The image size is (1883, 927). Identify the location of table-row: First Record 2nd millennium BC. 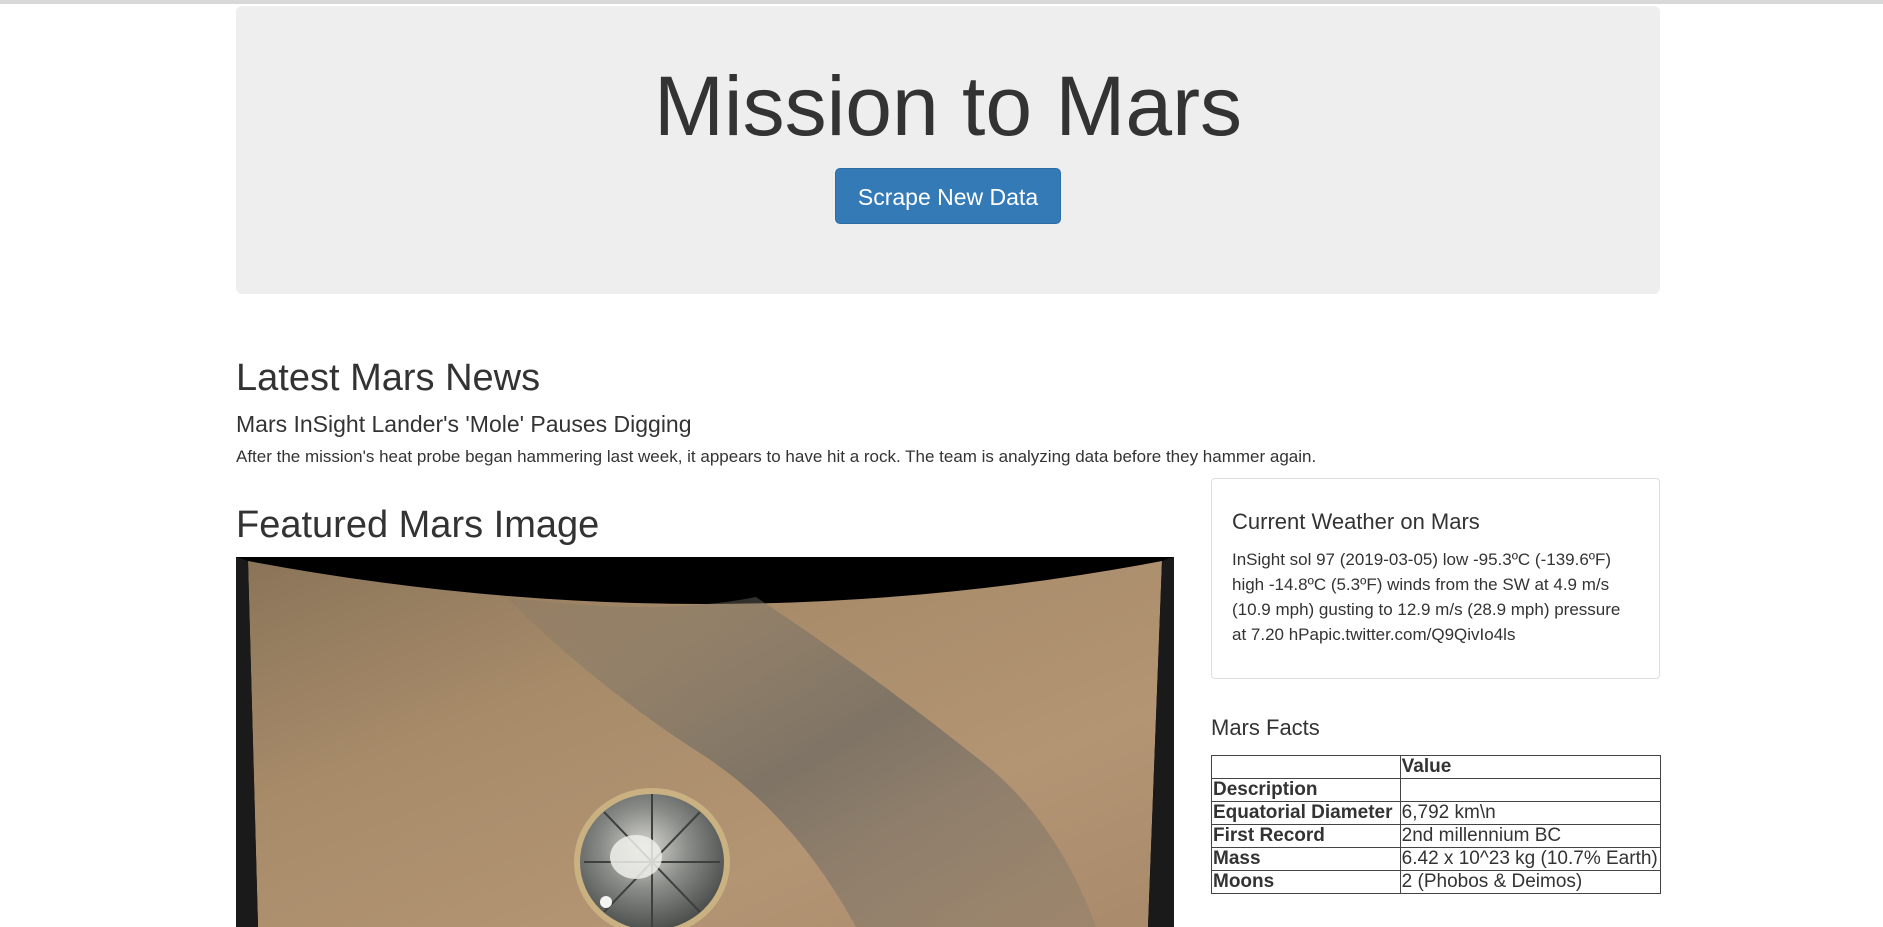
(1436, 836).